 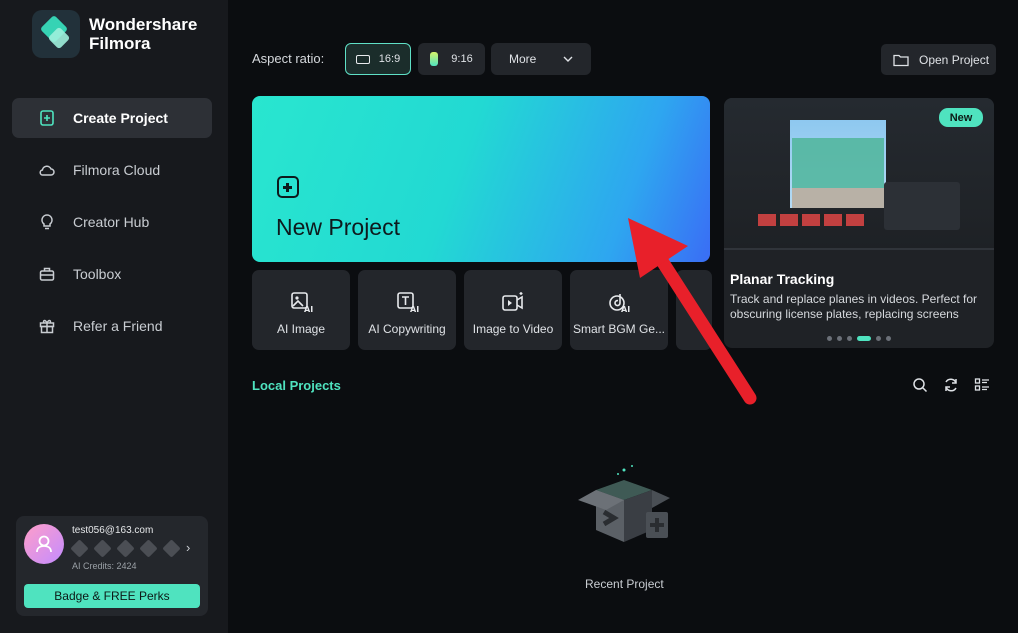 I want to click on feature-title: Planar Tracking, so click(x=782, y=279).